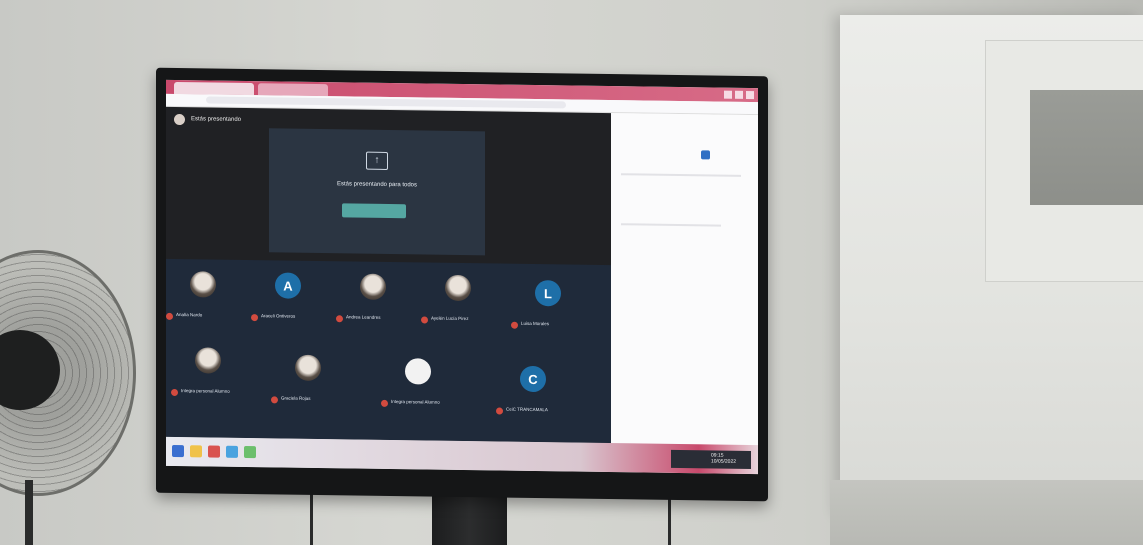  What do you see at coordinates (548, 293) in the screenshot?
I see `avatar: L` at bounding box center [548, 293].